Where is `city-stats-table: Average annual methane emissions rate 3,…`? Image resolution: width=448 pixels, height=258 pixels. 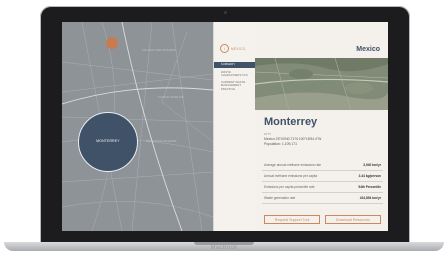 city-stats-table: Average annual methane emissions rate 3,… is located at coordinates (322, 182).